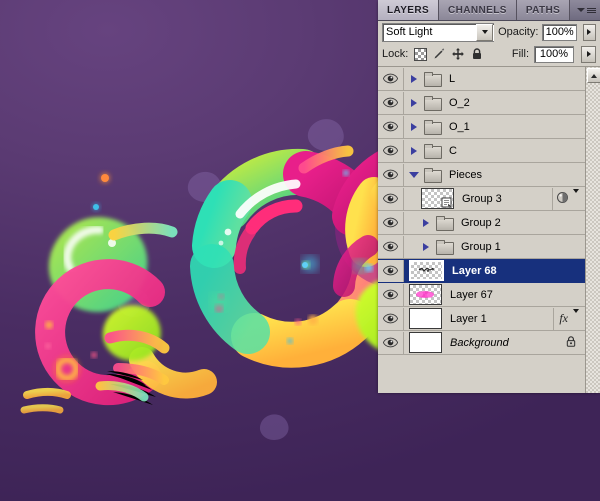 The width and height of the screenshot is (600, 501). What do you see at coordinates (559, 32) in the screenshot?
I see `opacity-input: 100%` at bounding box center [559, 32].